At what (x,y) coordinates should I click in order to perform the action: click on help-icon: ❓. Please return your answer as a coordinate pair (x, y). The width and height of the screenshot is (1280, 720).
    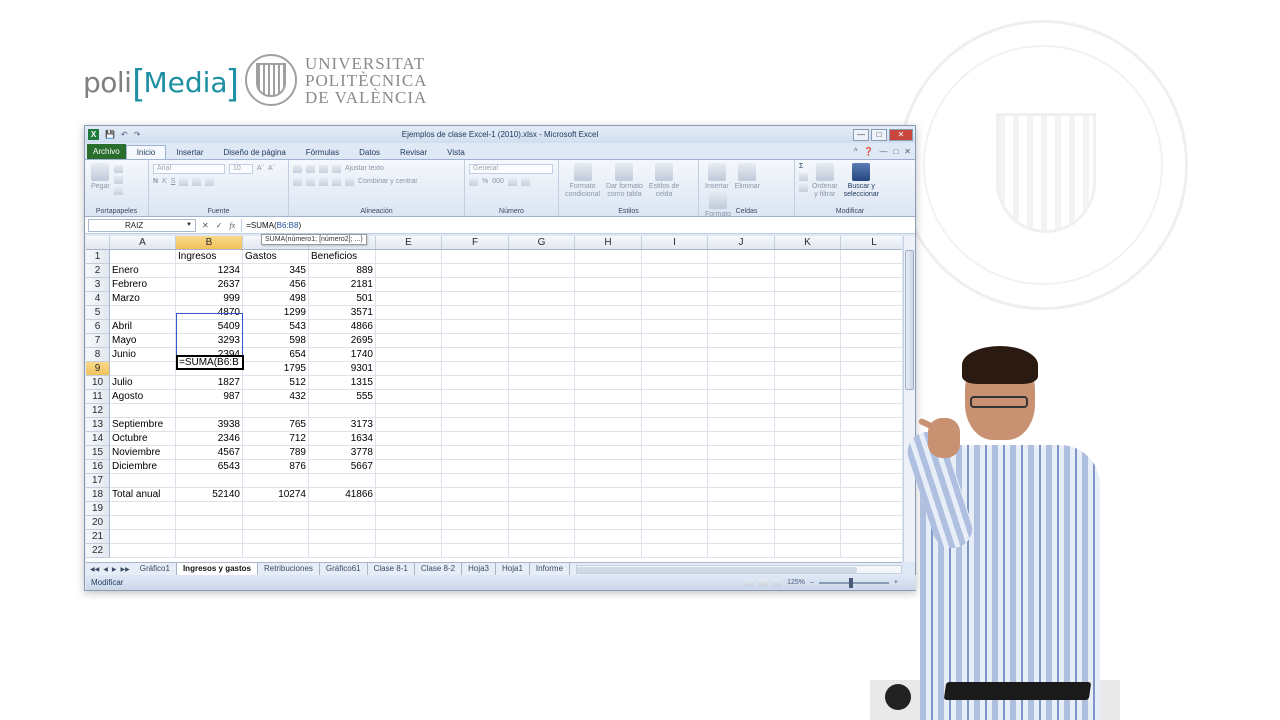
    Looking at the image, I should click on (868, 151).